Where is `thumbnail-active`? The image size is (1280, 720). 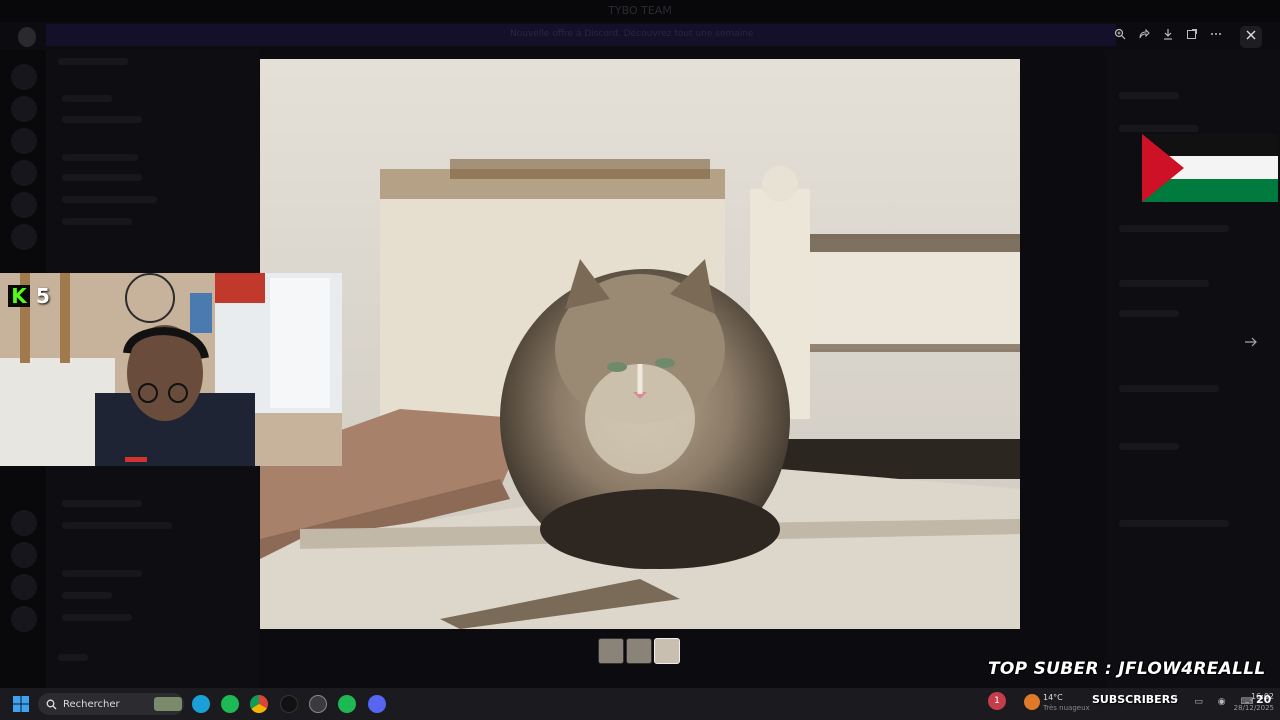
thumbnail-active is located at coordinates (667, 651).